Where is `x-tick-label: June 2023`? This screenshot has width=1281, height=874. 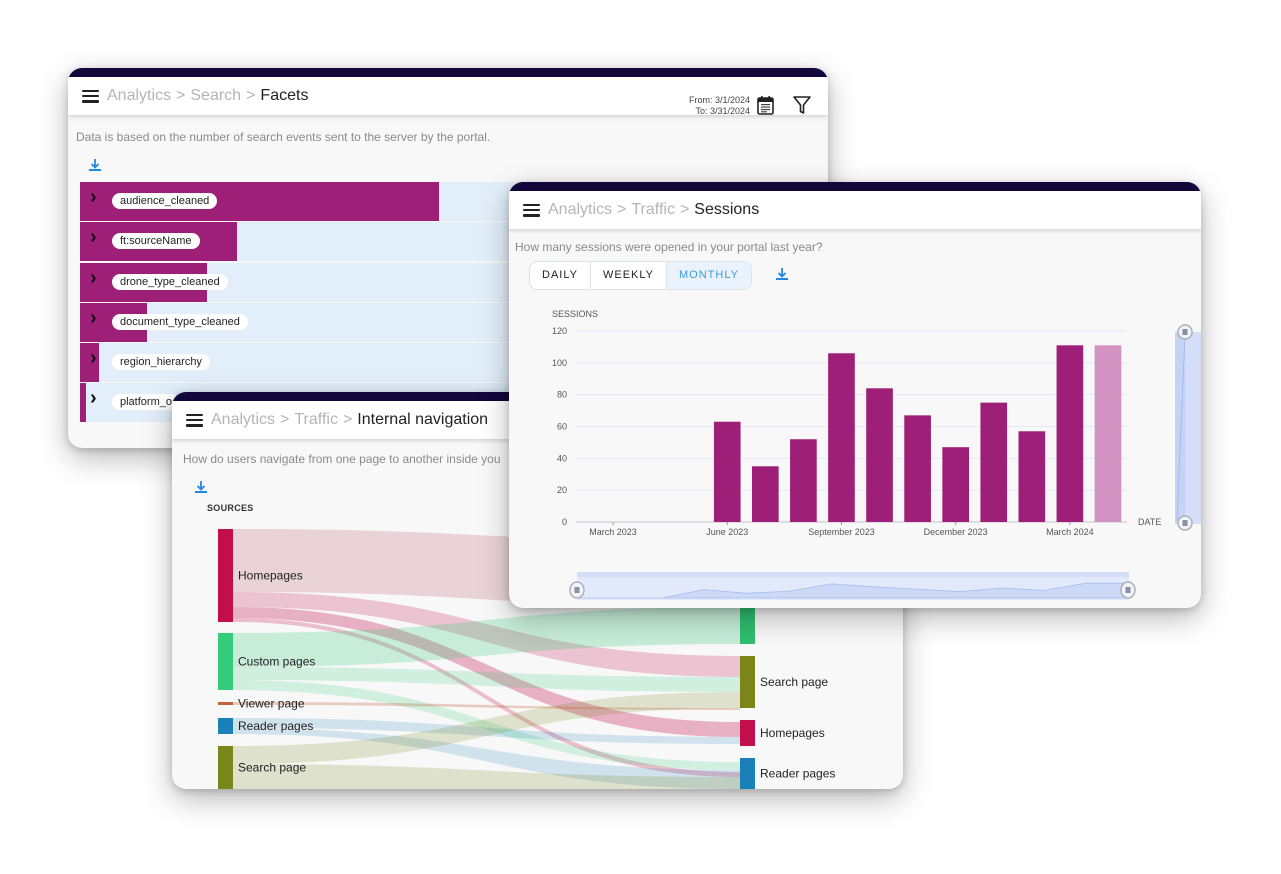 x-tick-label: June 2023 is located at coordinates (727, 532).